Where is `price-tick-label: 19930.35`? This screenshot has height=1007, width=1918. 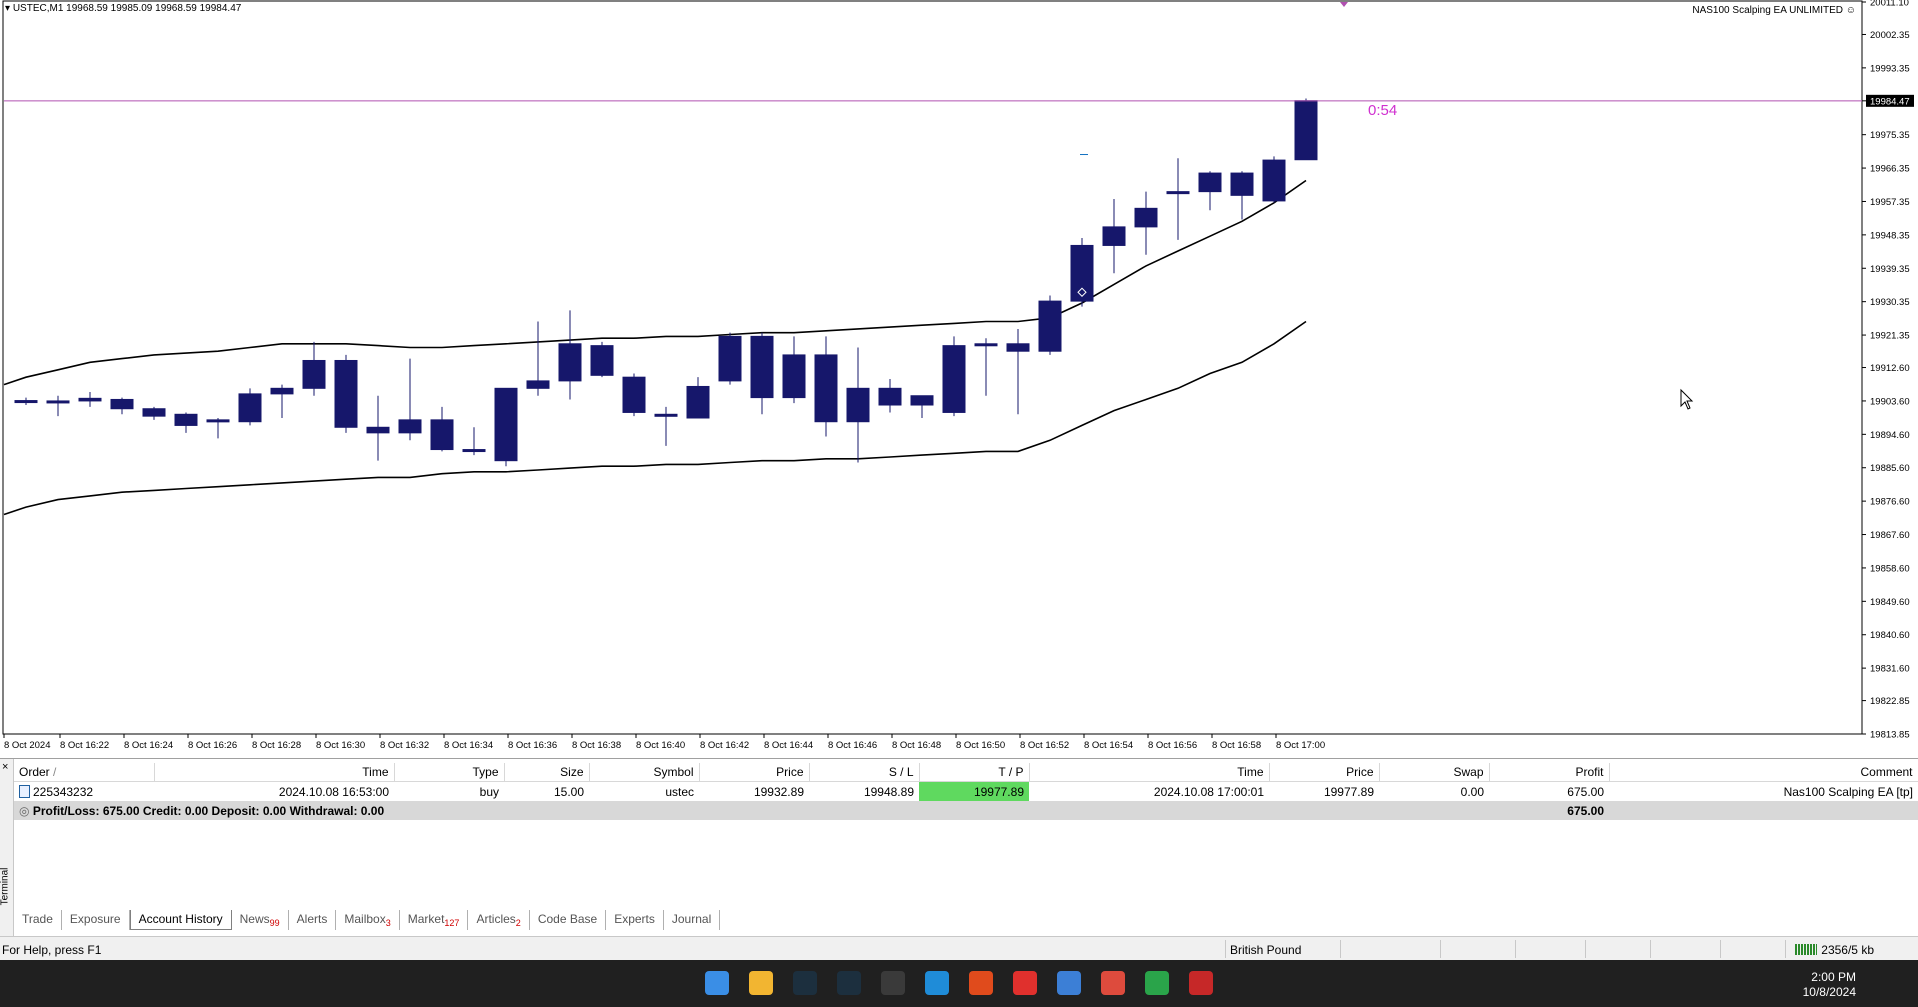
price-tick-label: 19930.35 is located at coordinates (1890, 302).